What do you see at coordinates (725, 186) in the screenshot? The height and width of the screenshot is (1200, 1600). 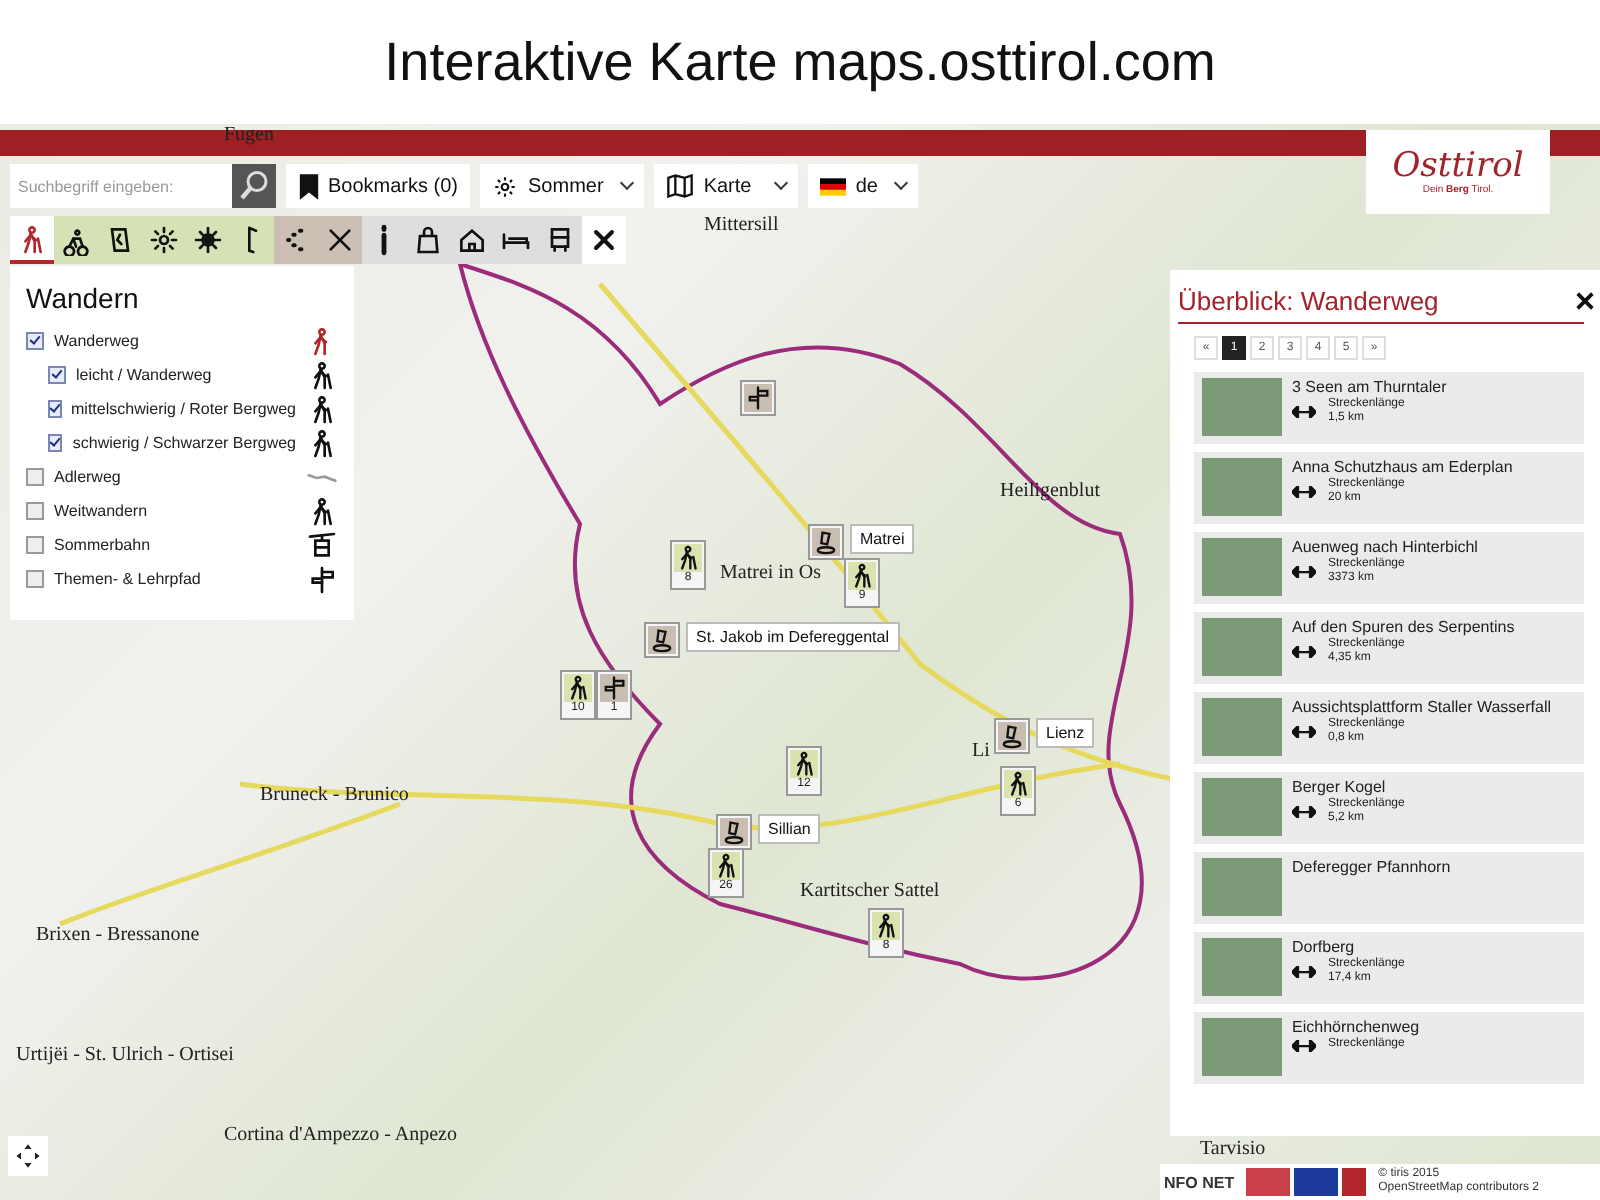 I see `map-type-dropdown: Karte` at bounding box center [725, 186].